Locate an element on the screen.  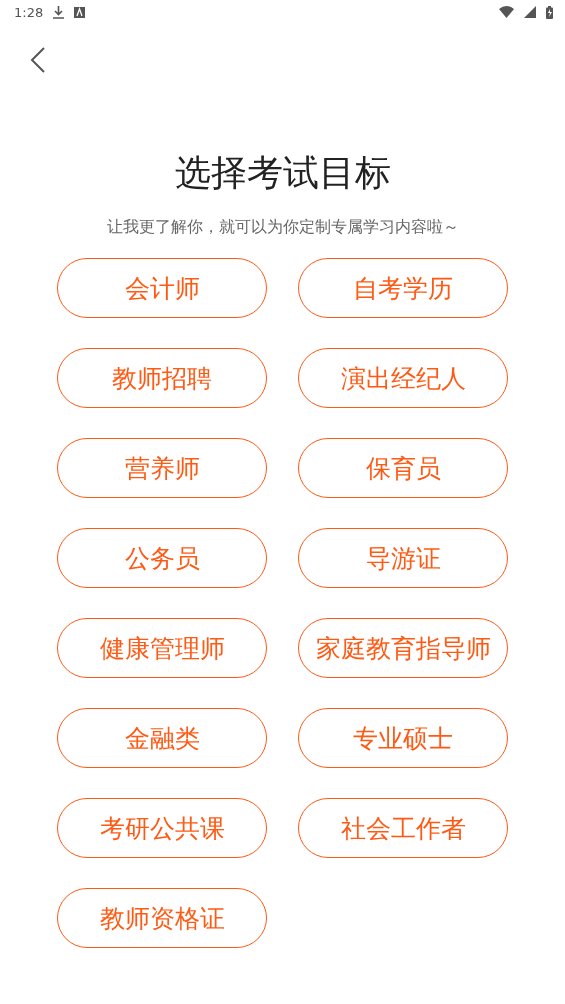
download-icon is located at coordinates (59, 12).